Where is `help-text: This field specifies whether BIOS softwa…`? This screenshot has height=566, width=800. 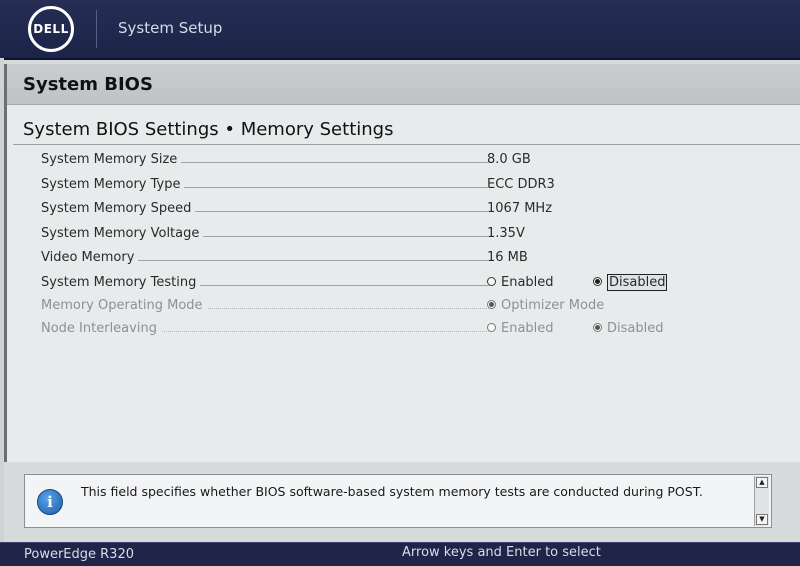 help-text: This field specifies whether BIOS softwa… is located at coordinates (392, 491).